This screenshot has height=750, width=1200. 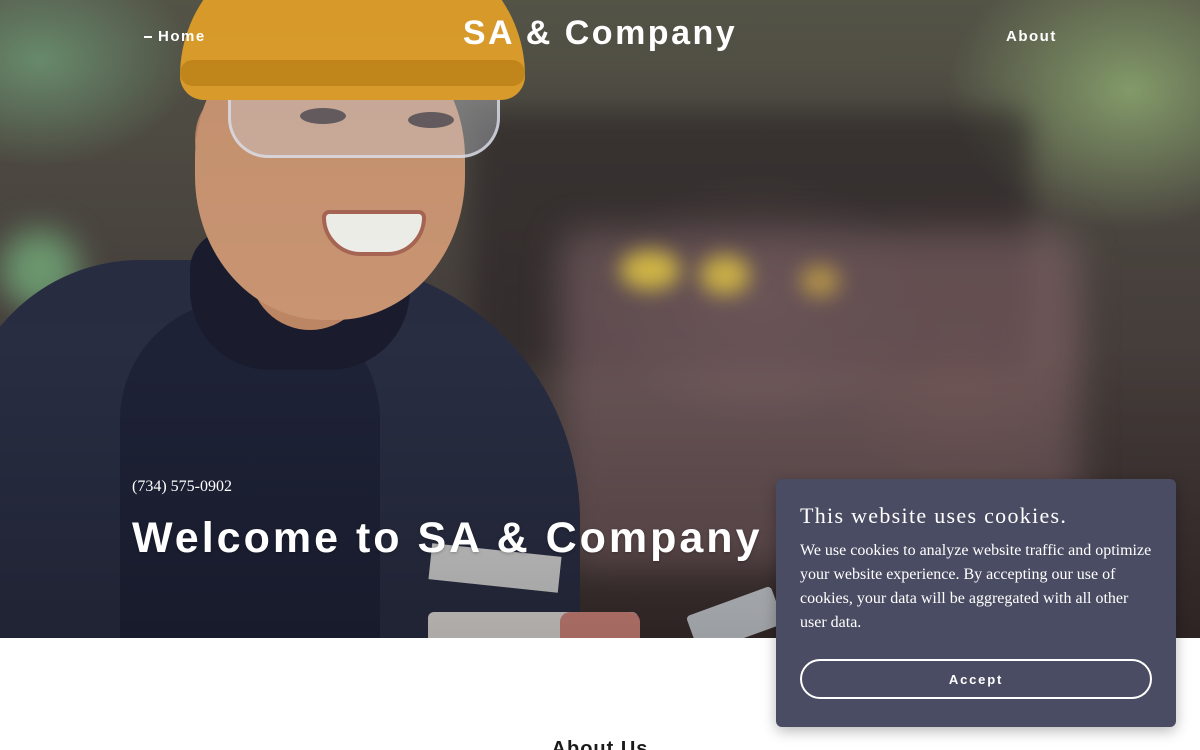 I want to click on active-indicator-icon, so click(x=148, y=36).